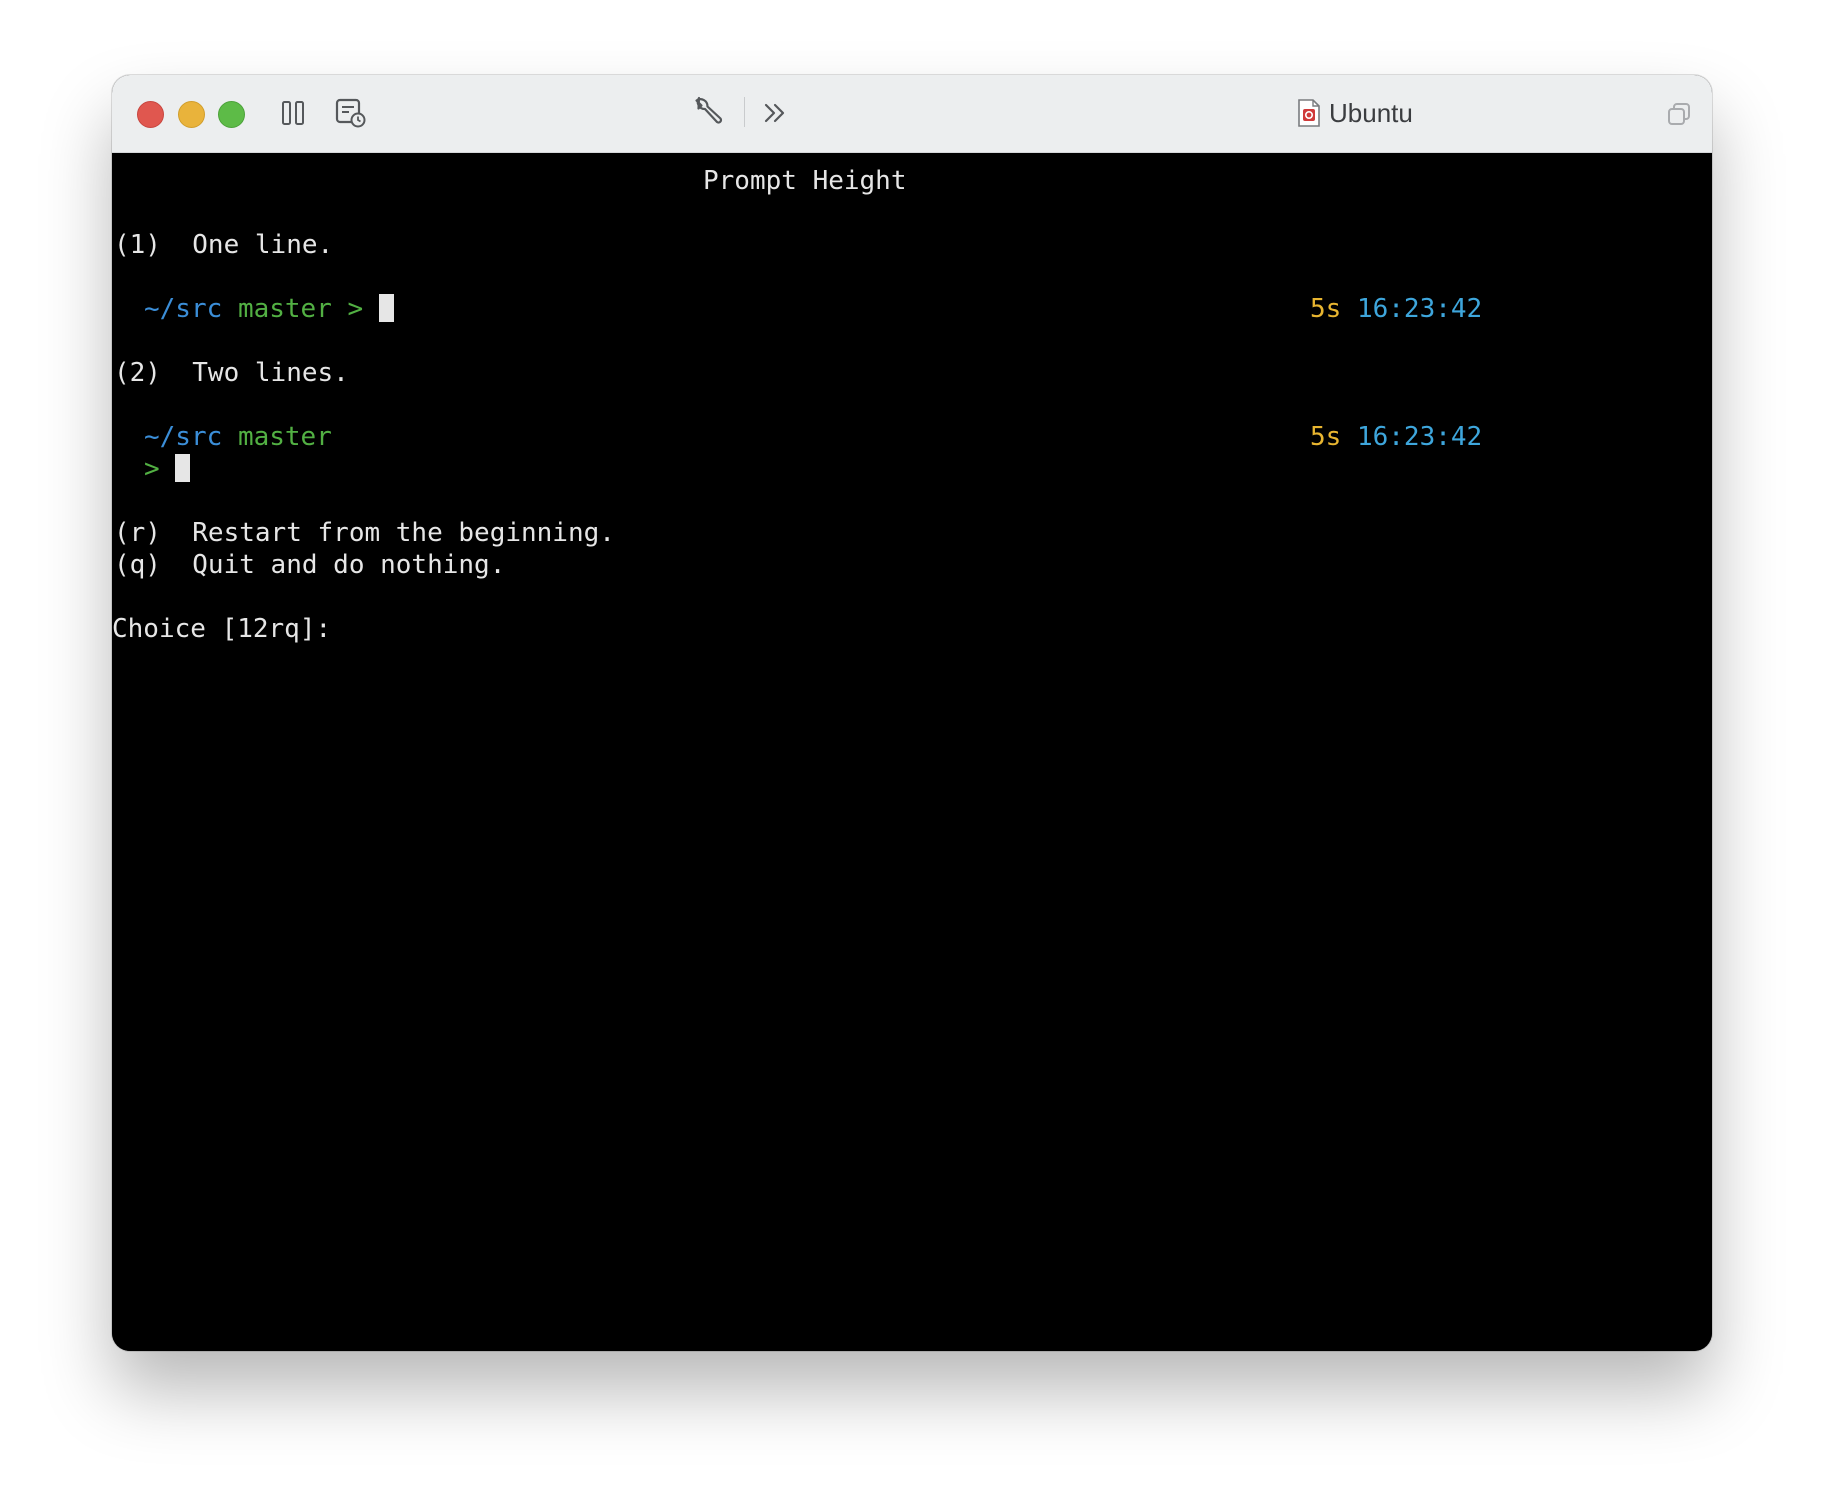  What do you see at coordinates (263, 245) in the screenshot?
I see `option-1-label: One line.` at bounding box center [263, 245].